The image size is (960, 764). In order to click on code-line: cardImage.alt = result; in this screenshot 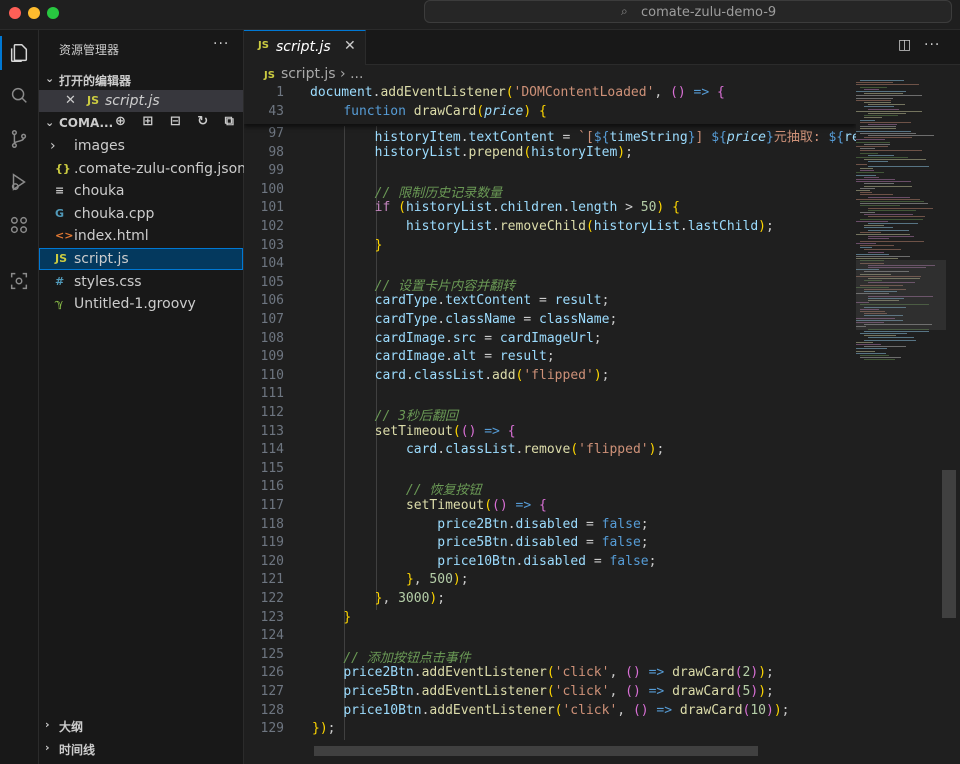, I will do `click(433, 356)`.